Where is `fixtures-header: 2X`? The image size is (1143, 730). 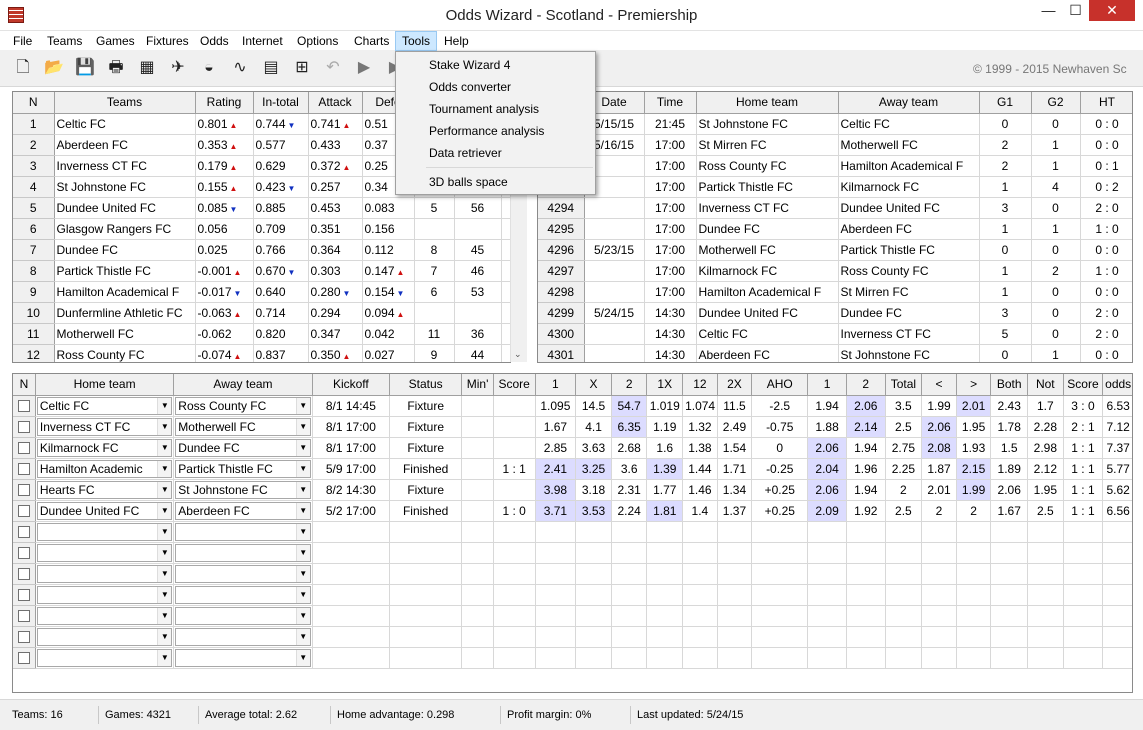 fixtures-header: 2X is located at coordinates (735, 385).